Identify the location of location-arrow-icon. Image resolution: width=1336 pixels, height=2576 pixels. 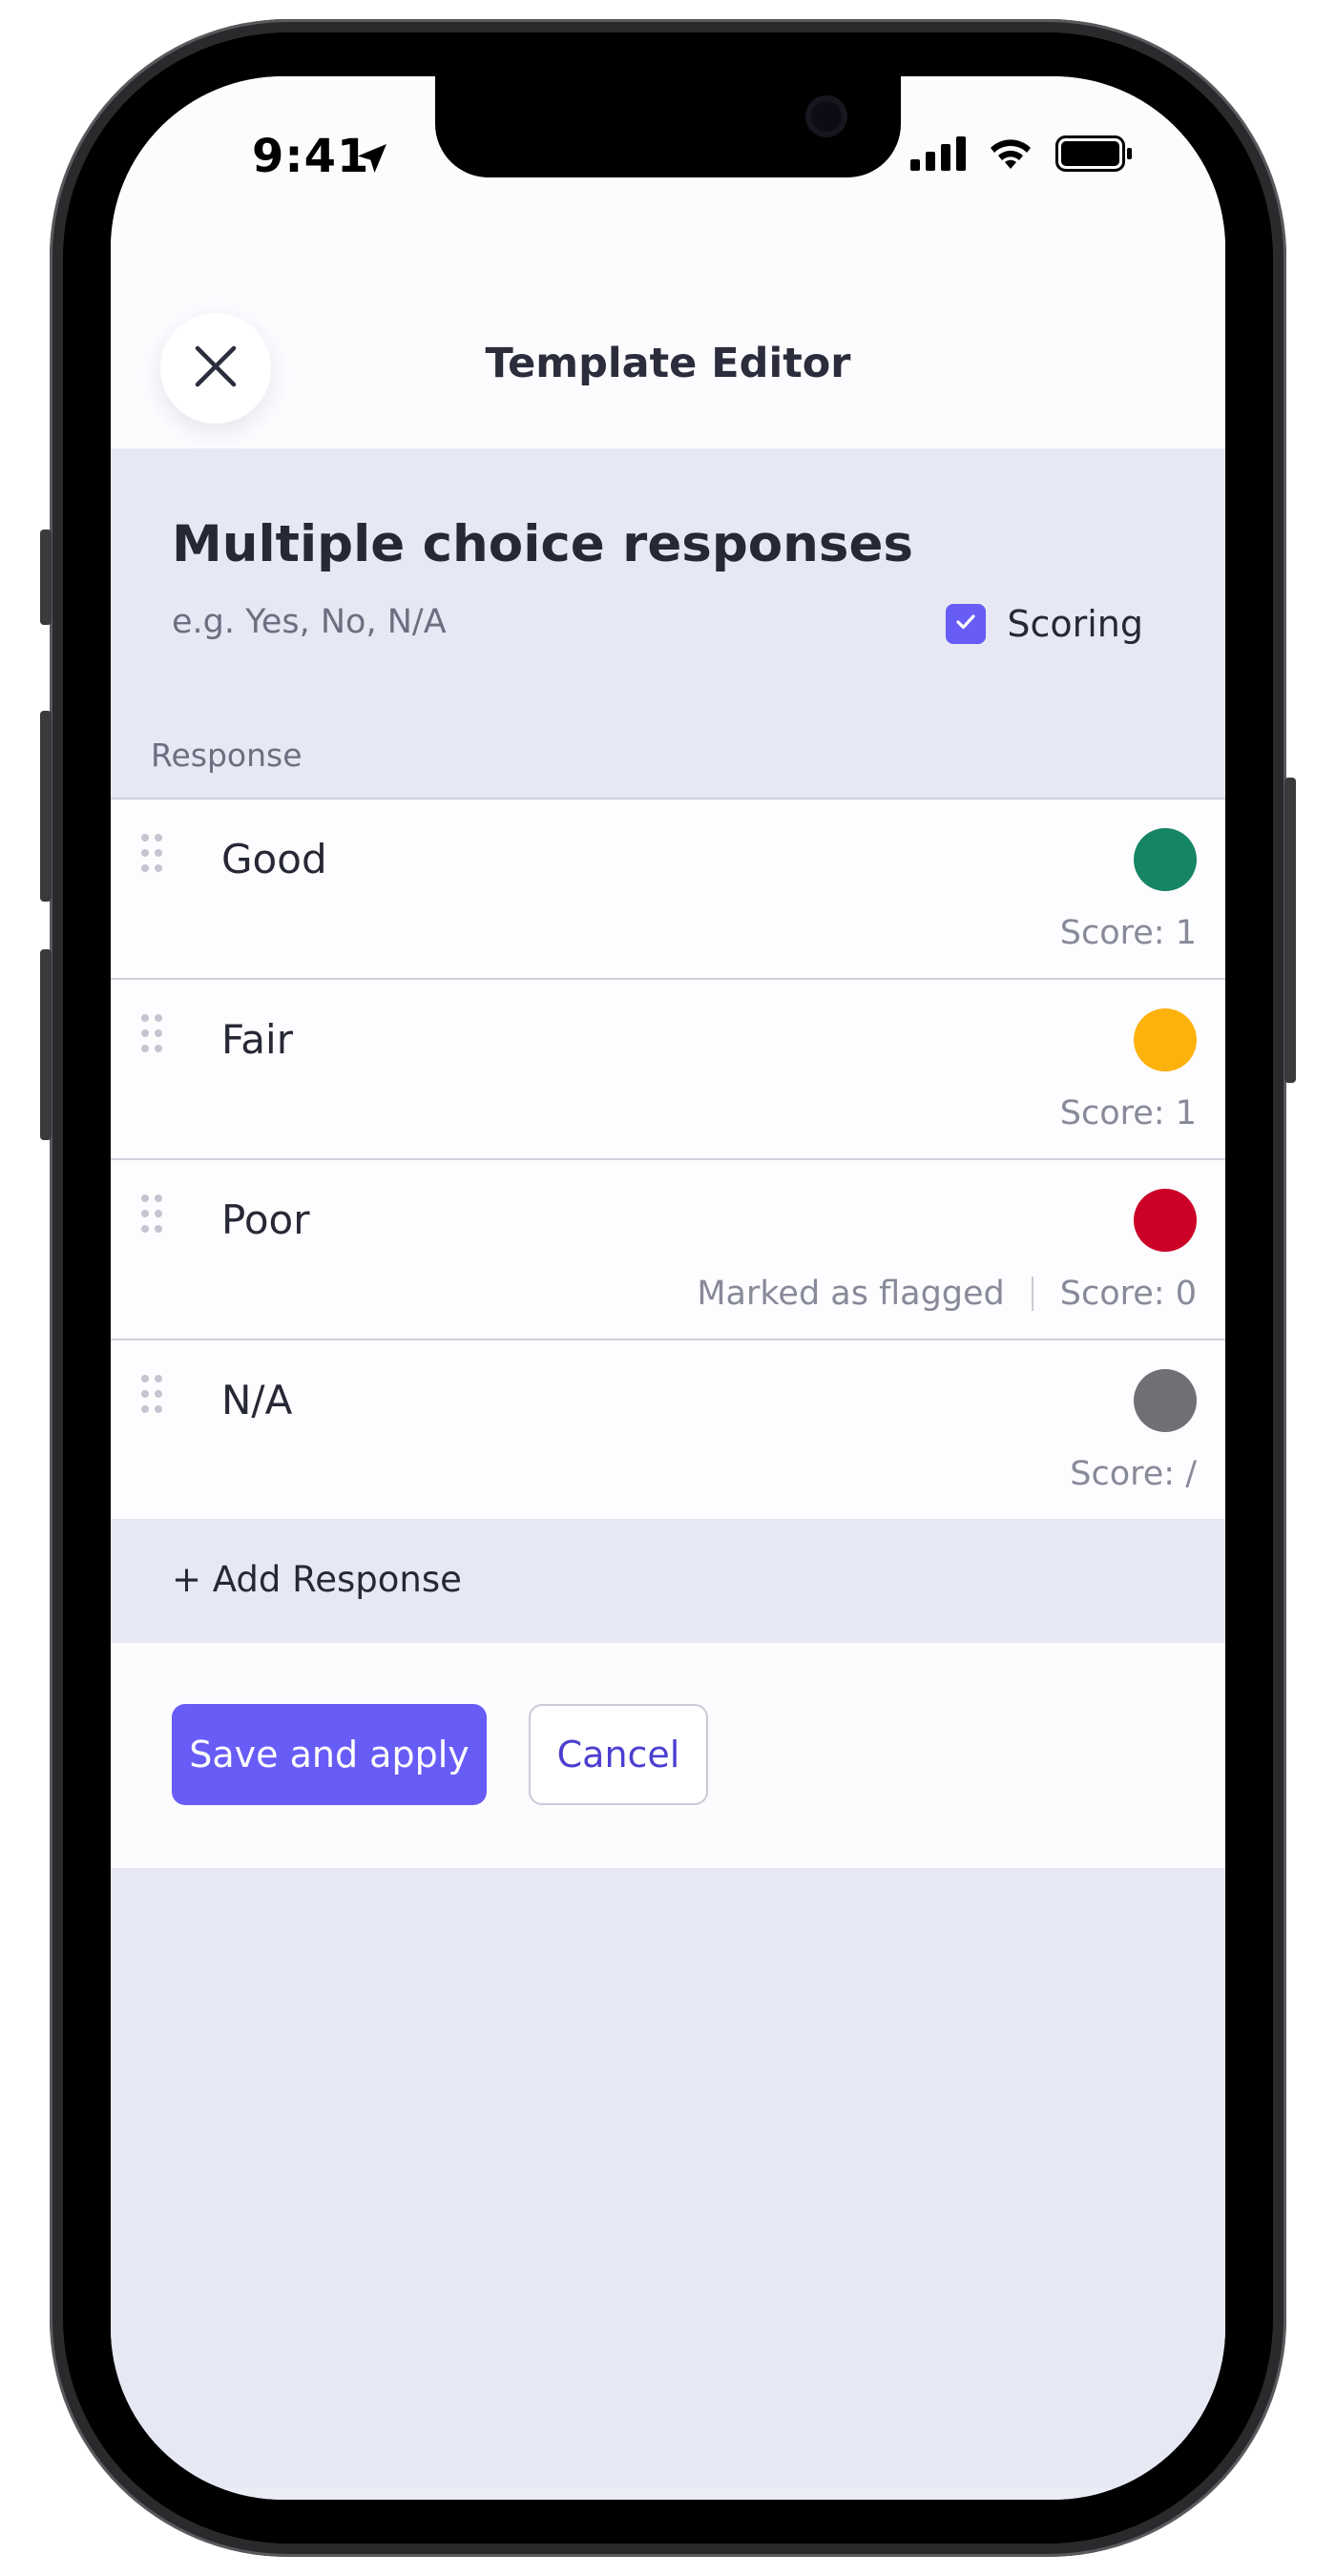
(372, 160).